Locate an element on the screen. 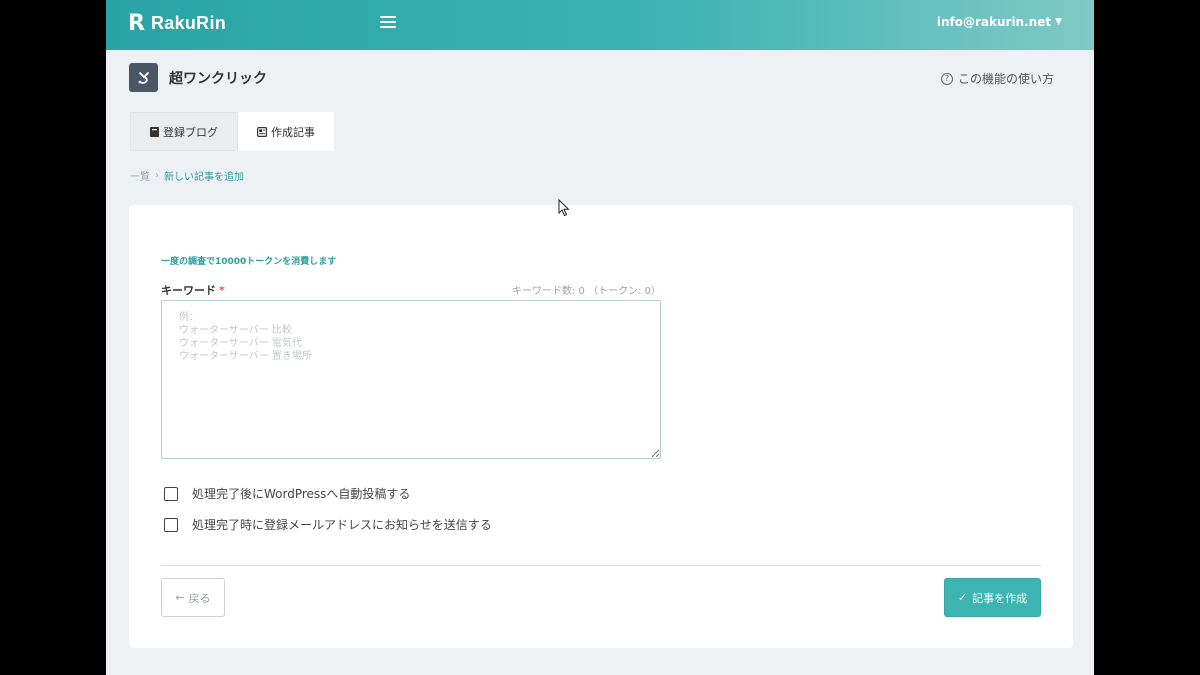  page-header: 超ワンクリック is located at coordinates (198, 77).